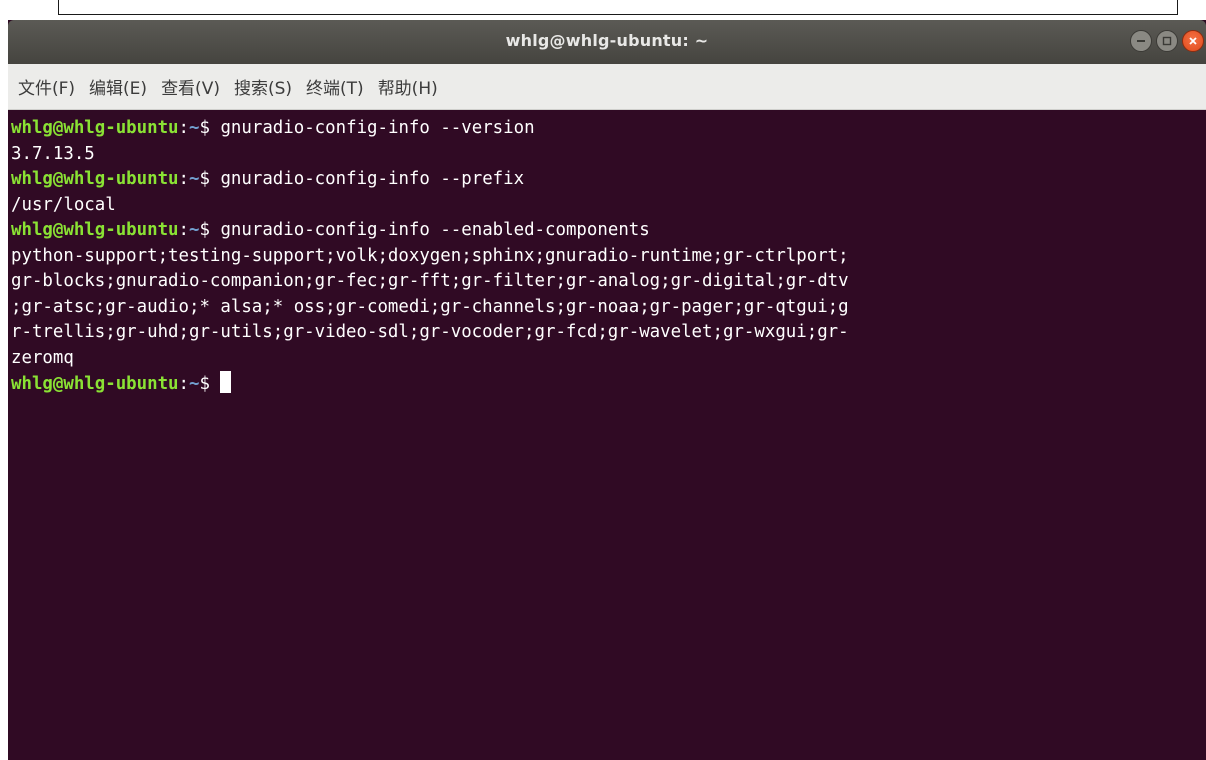 This screenshot has width=1206, height=760. I want to click on minimize-icon, so click(1141, 41).